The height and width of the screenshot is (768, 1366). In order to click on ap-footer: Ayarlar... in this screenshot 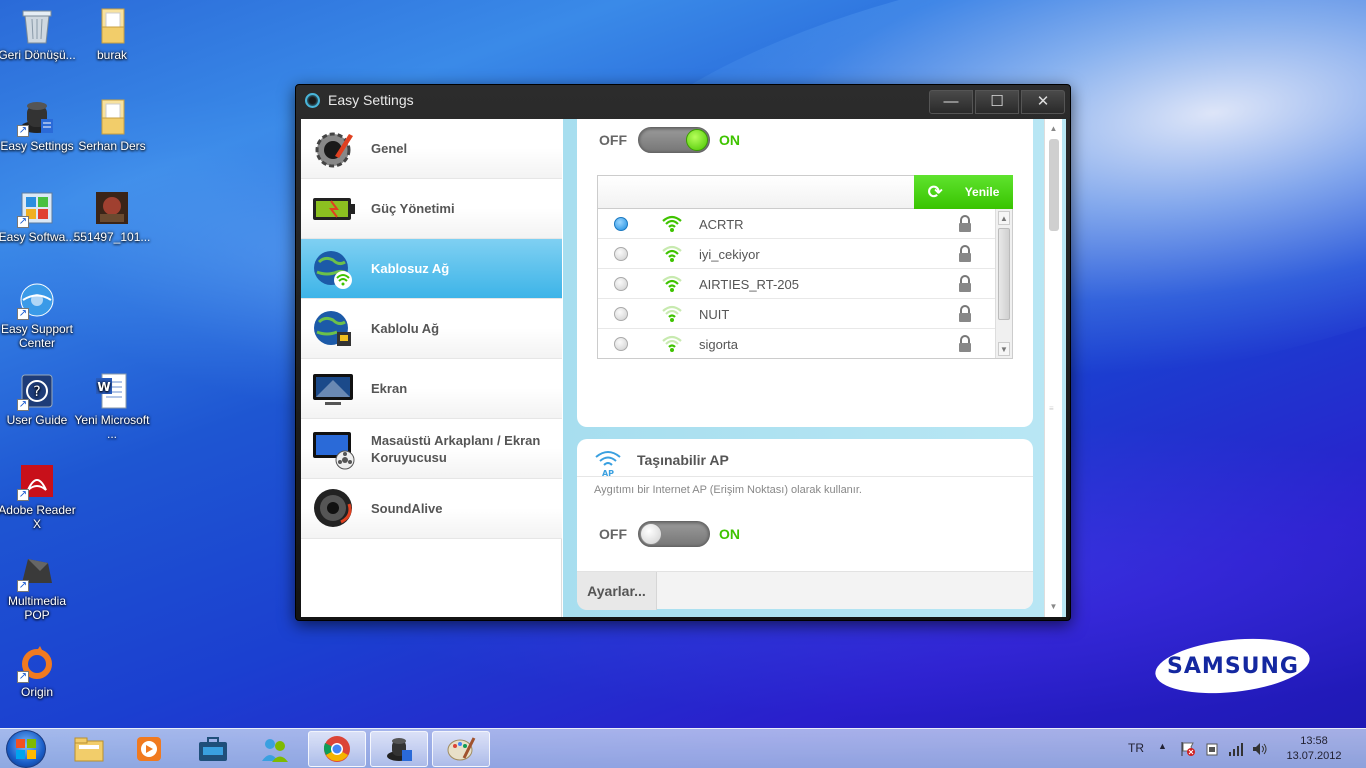, I will do `click(805, 590)`.